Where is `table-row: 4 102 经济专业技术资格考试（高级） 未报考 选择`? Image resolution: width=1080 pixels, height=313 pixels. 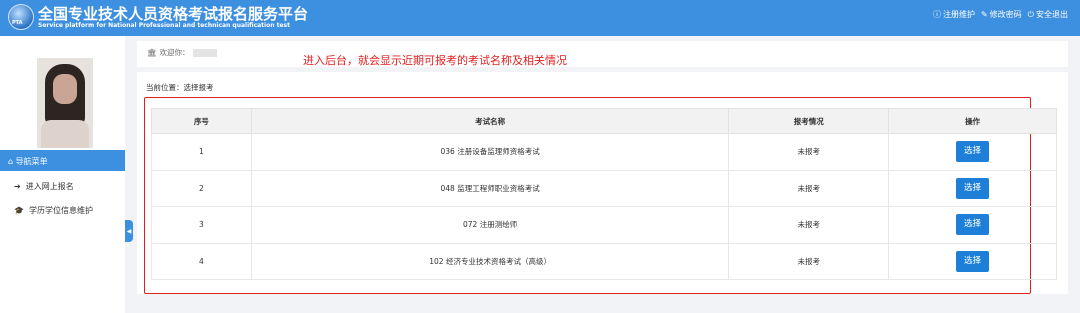
table-row: 4 102 经济专业技术资格考试（高级） 未报考 选择 is located at coordinates (604, 261).